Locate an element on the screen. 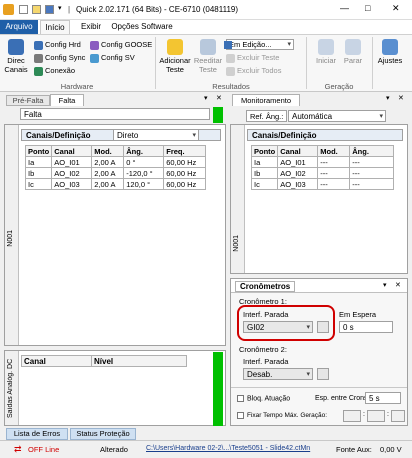 This screenshot has width=412, height=458. table-row: Ic AO_I03 2,00 A 120,0 ° 60,00 Hz is located at coordinates (115, 184).